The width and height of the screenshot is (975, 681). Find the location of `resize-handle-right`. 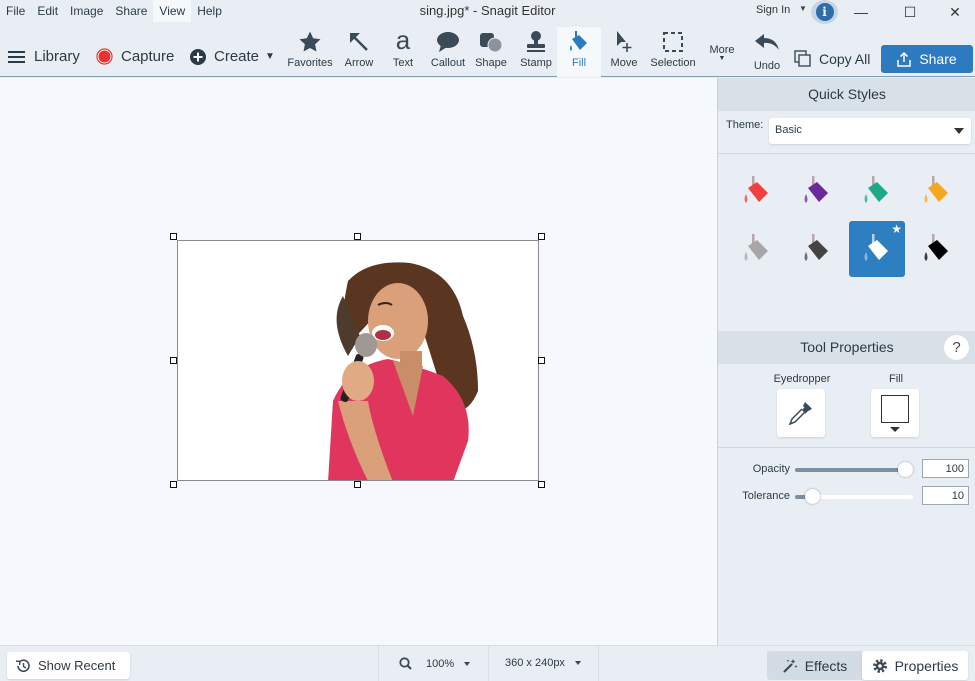

resize-handle-right is located at coordinates (541, 360).